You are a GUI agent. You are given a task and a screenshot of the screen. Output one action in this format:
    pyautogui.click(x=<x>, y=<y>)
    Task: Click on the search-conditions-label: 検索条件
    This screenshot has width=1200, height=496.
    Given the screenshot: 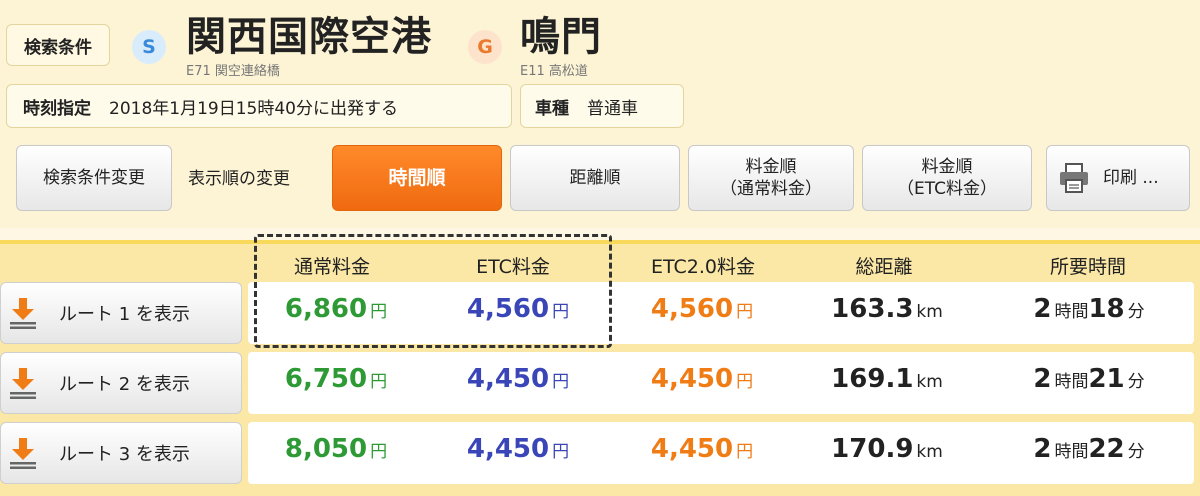 What is the action you would take?
    pyautogui.click(x=58, y=45)
    